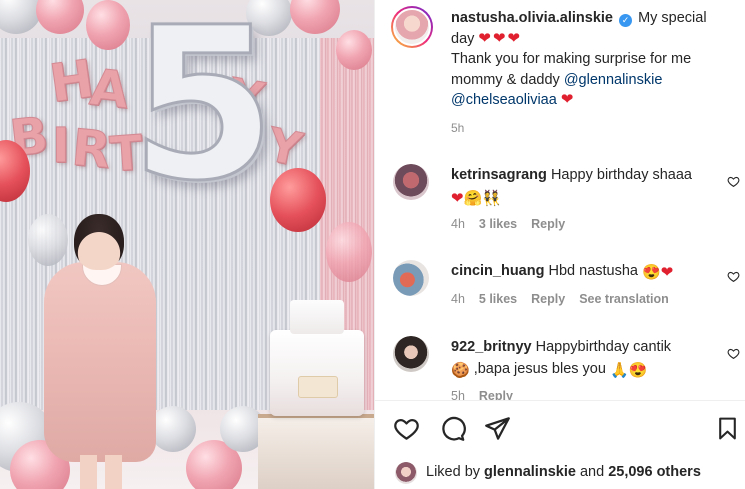 The height and width of the screenshot is (489, 745). I want to click on see-translation-button: See translation, so click(624, 299).